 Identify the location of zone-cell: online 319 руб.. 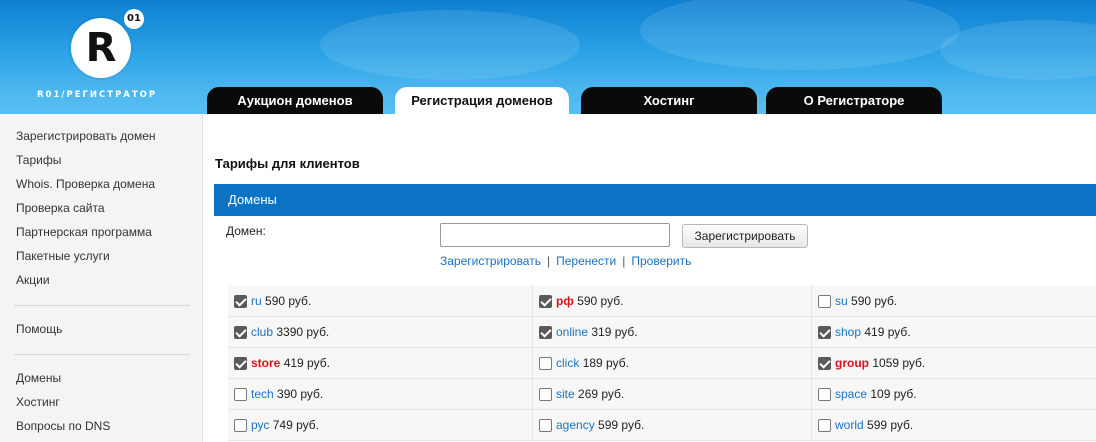
(672, 332).